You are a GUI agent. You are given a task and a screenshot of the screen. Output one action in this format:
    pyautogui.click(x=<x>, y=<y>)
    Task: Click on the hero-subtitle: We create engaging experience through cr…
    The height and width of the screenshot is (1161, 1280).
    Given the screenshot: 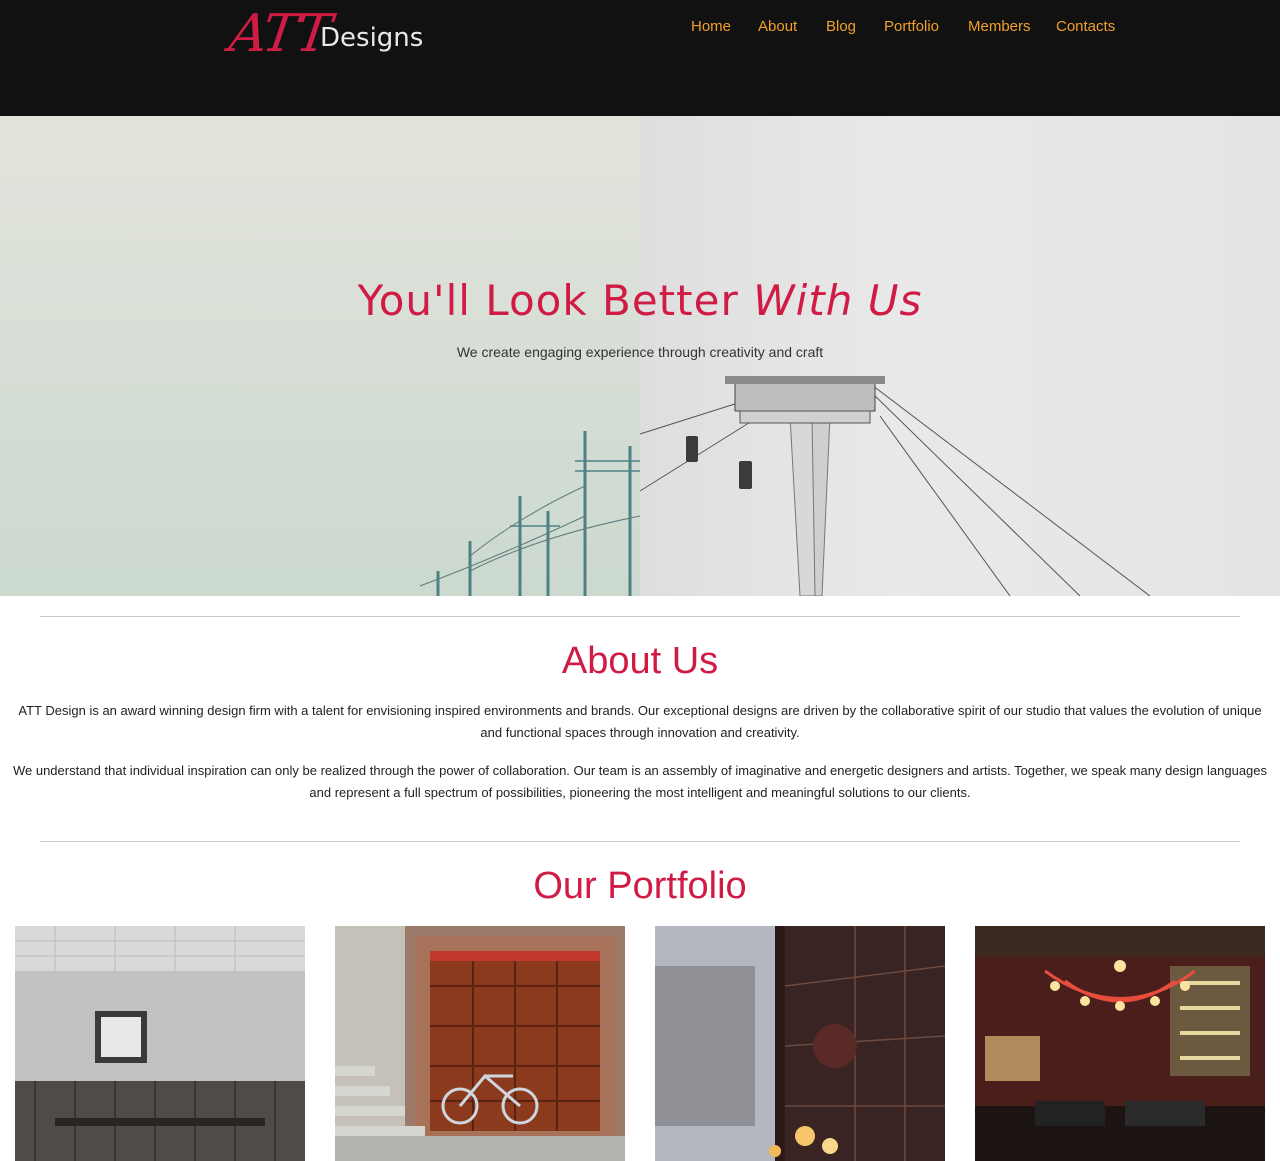 What is the action you would take?
    pyautogui.click(x=640, y=352)
    